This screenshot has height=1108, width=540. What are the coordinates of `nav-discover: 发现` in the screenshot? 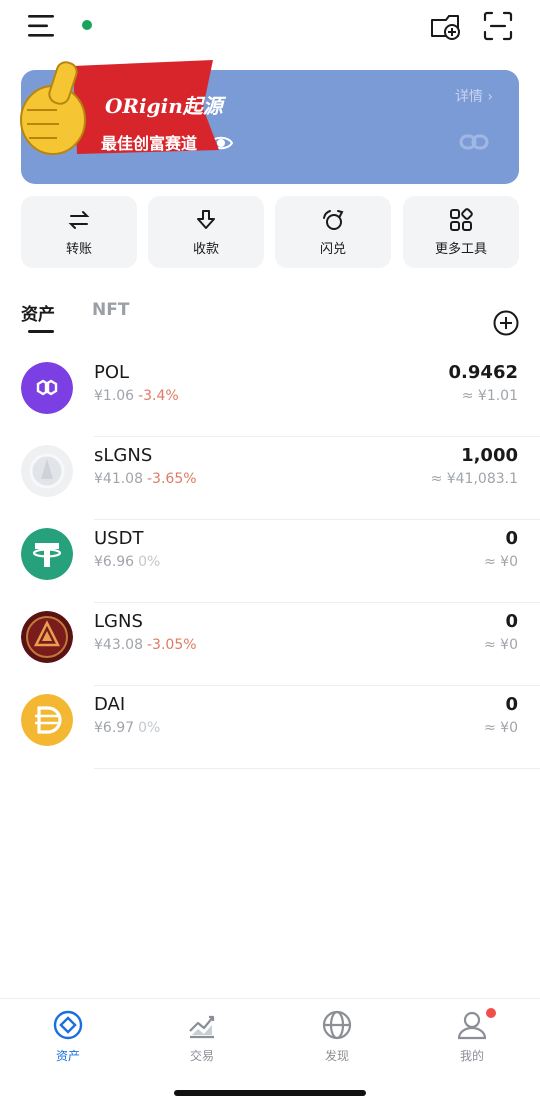 It's located at (337, 1039).